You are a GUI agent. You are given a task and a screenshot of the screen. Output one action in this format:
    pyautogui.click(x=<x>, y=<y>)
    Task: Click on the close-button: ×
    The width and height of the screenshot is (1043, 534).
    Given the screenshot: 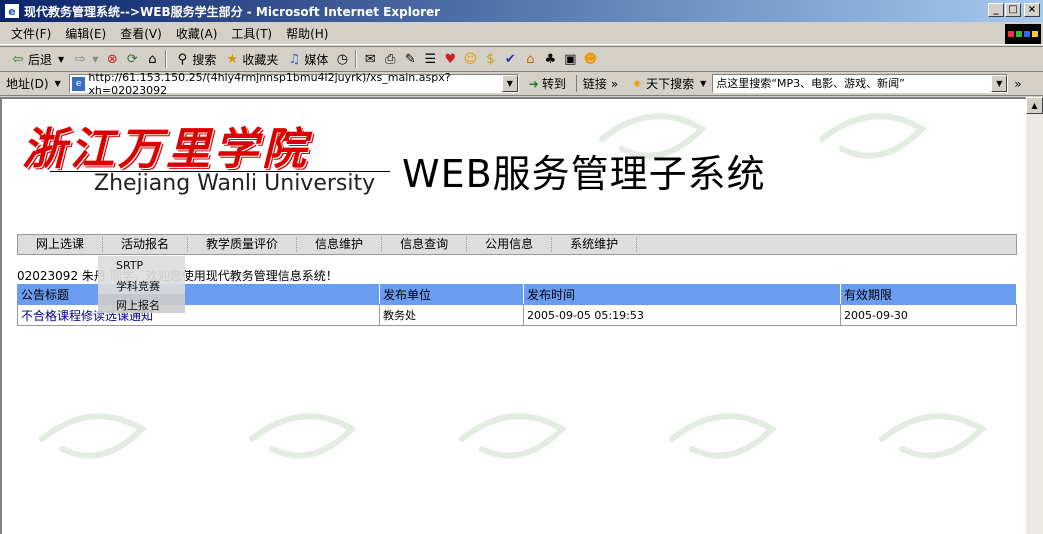 What is the action you would take?
    pyautogui.click(x=1032, y=10)
    